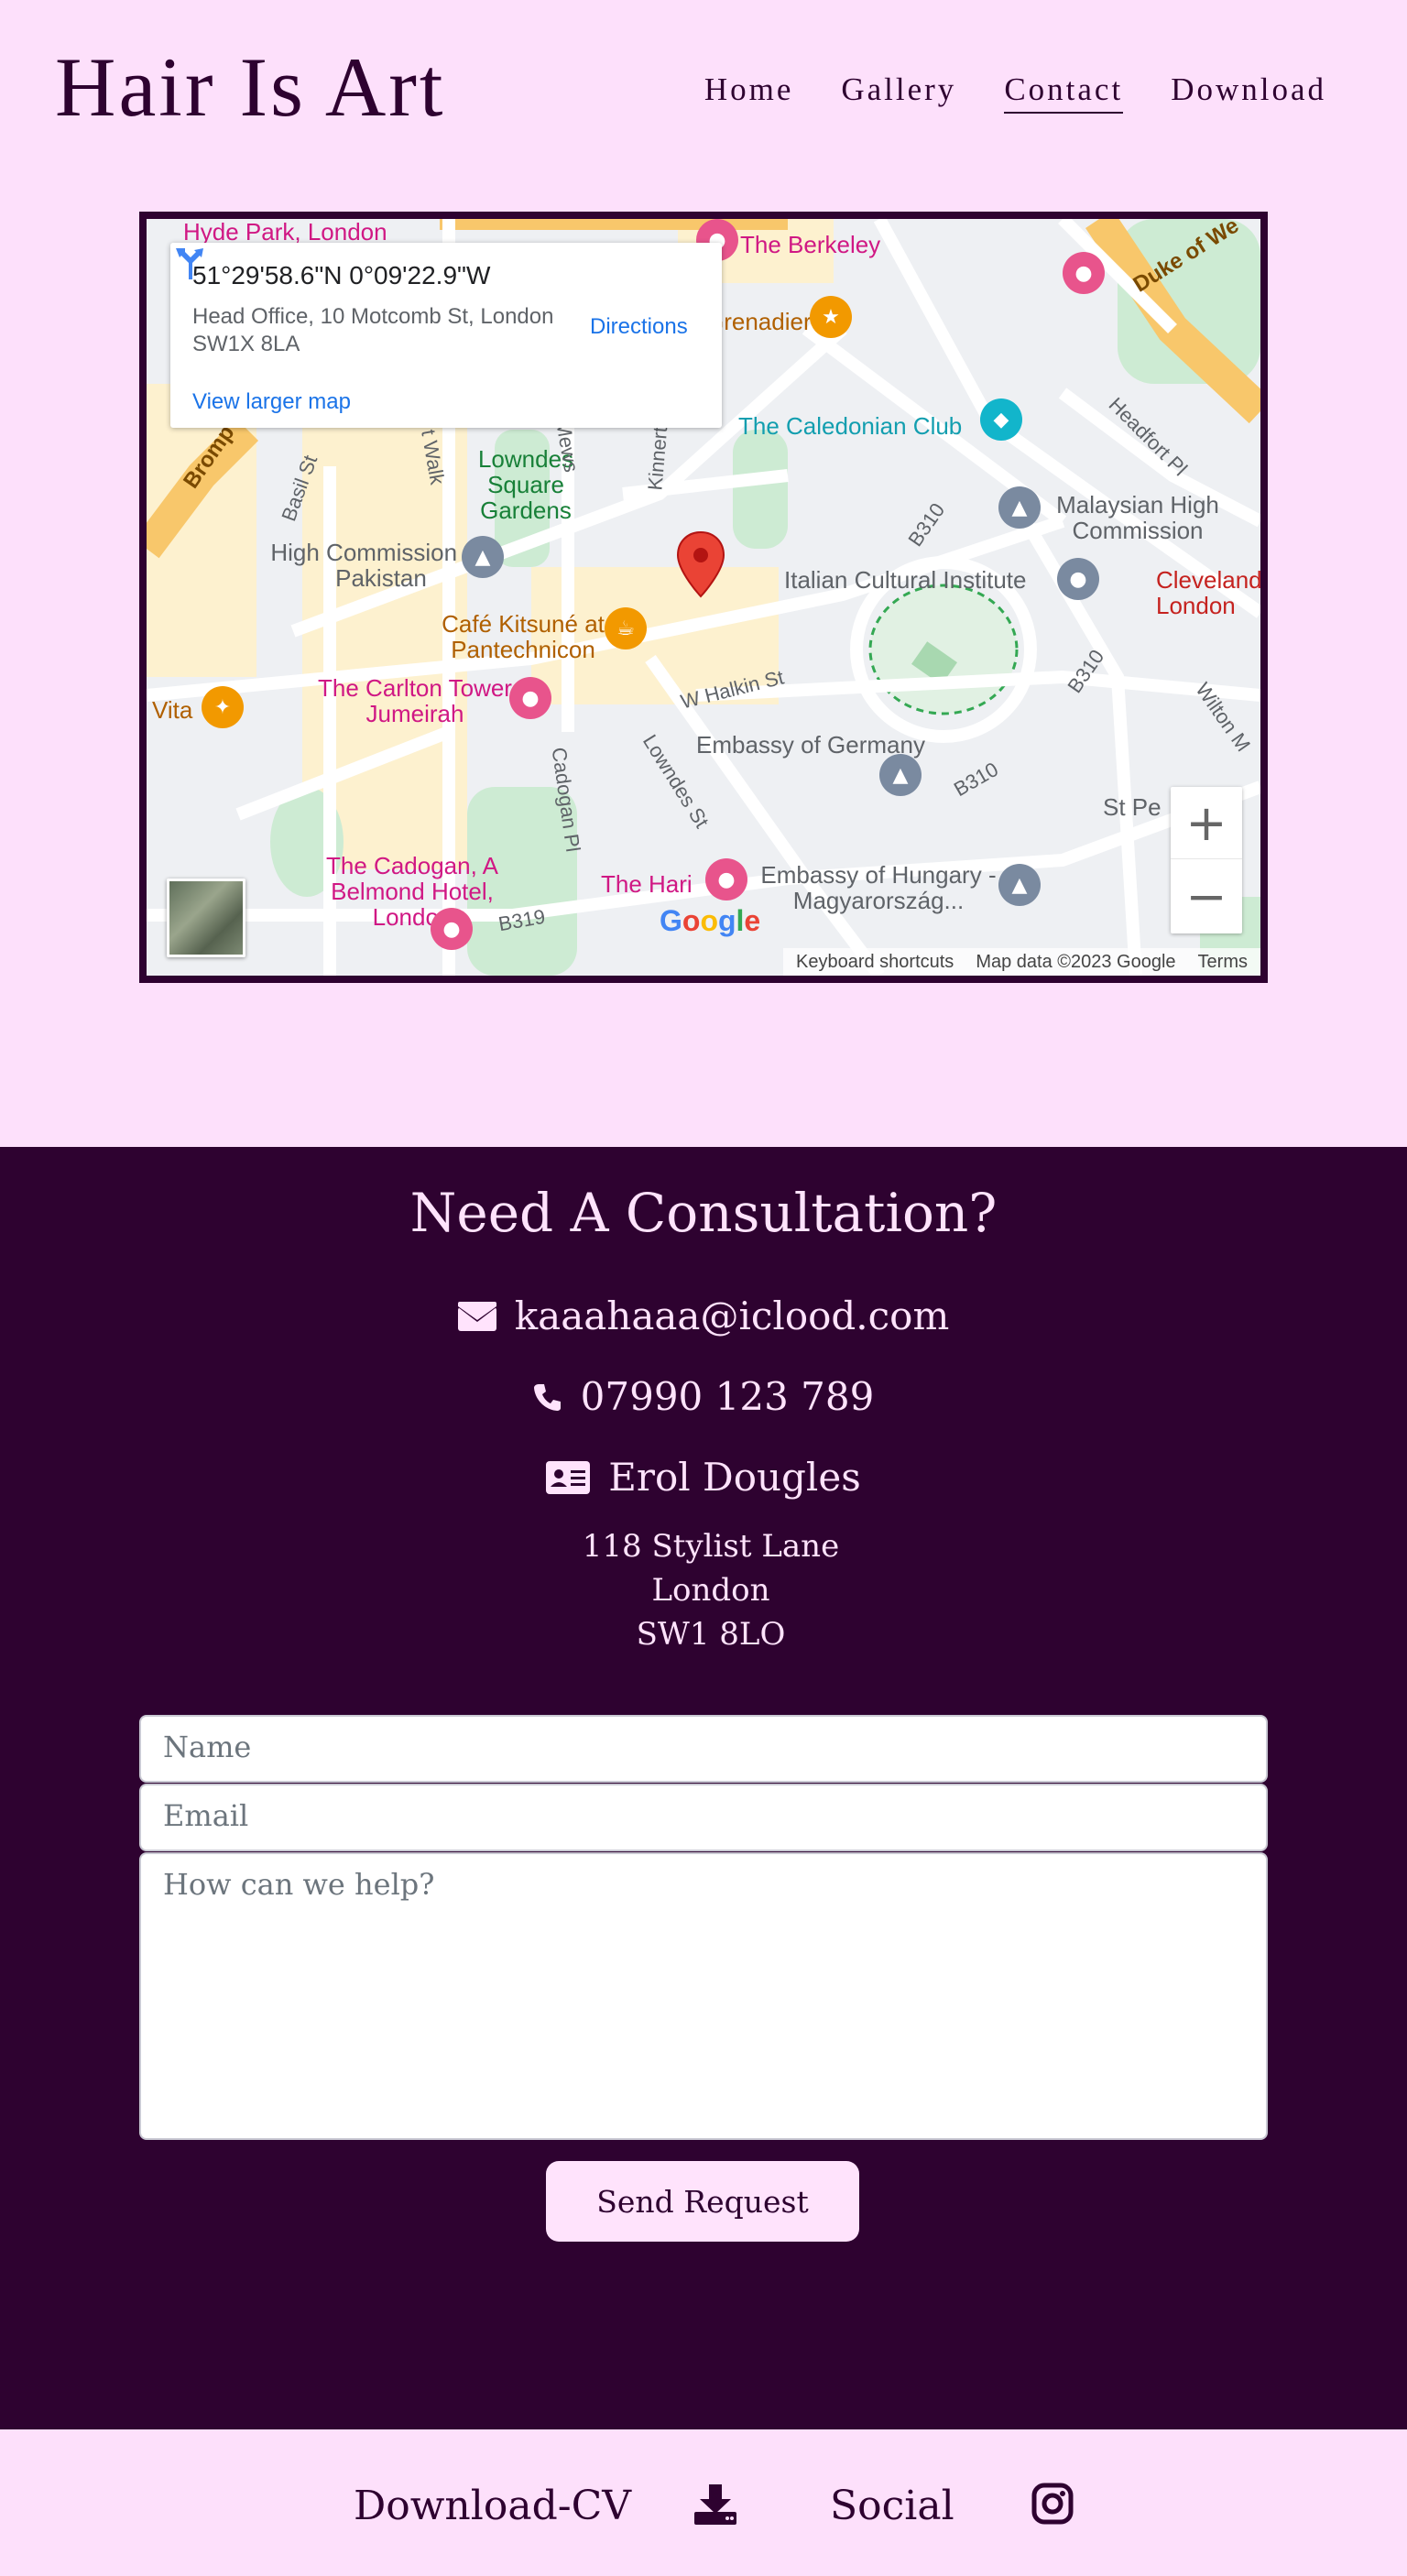  I want to click on club-pin-icon: ◆, so click(1001, 420).